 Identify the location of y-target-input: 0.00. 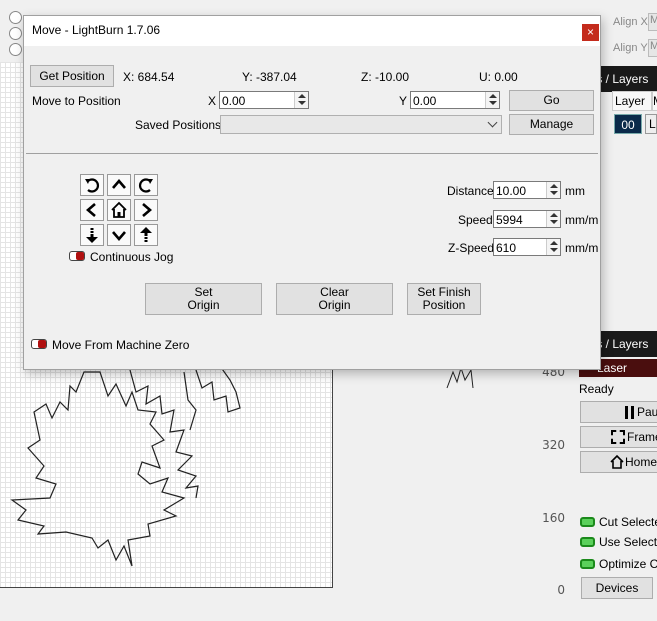
(455, 100).